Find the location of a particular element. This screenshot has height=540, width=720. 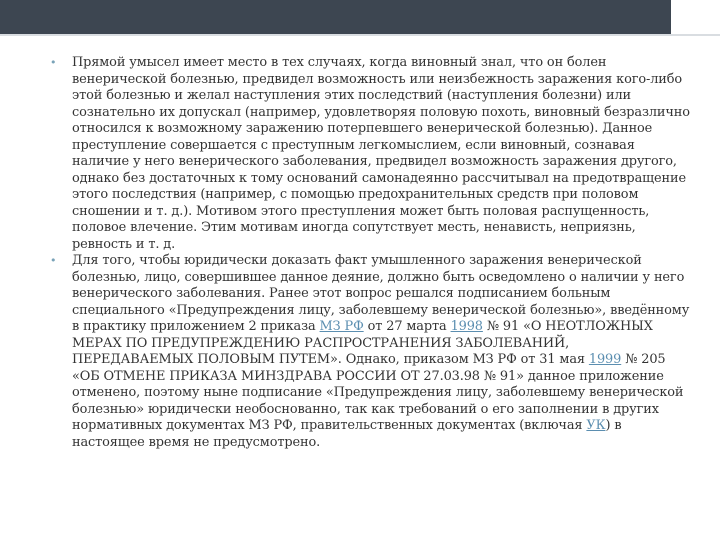

link-uk: УК is located at coordinates (595, 425).